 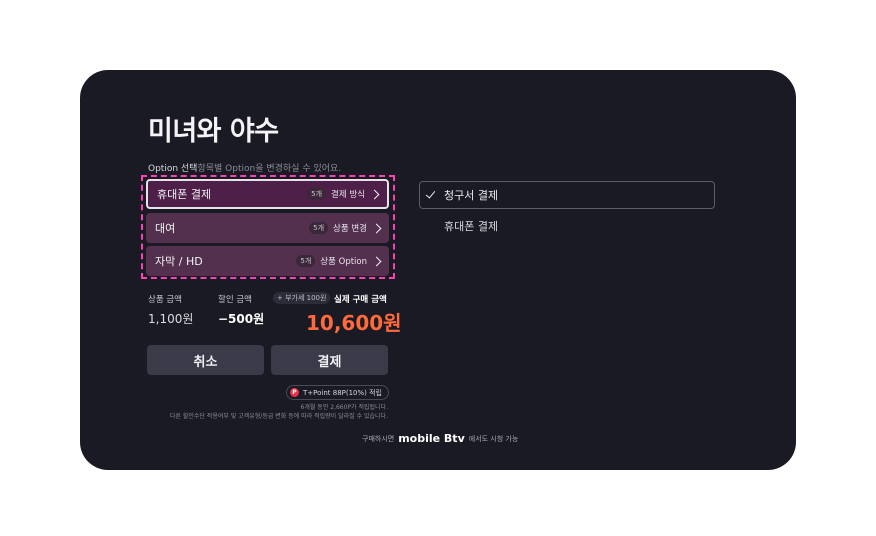 I want to click on vat-badge: + 부가세 100원, so click(x=302, y=298).